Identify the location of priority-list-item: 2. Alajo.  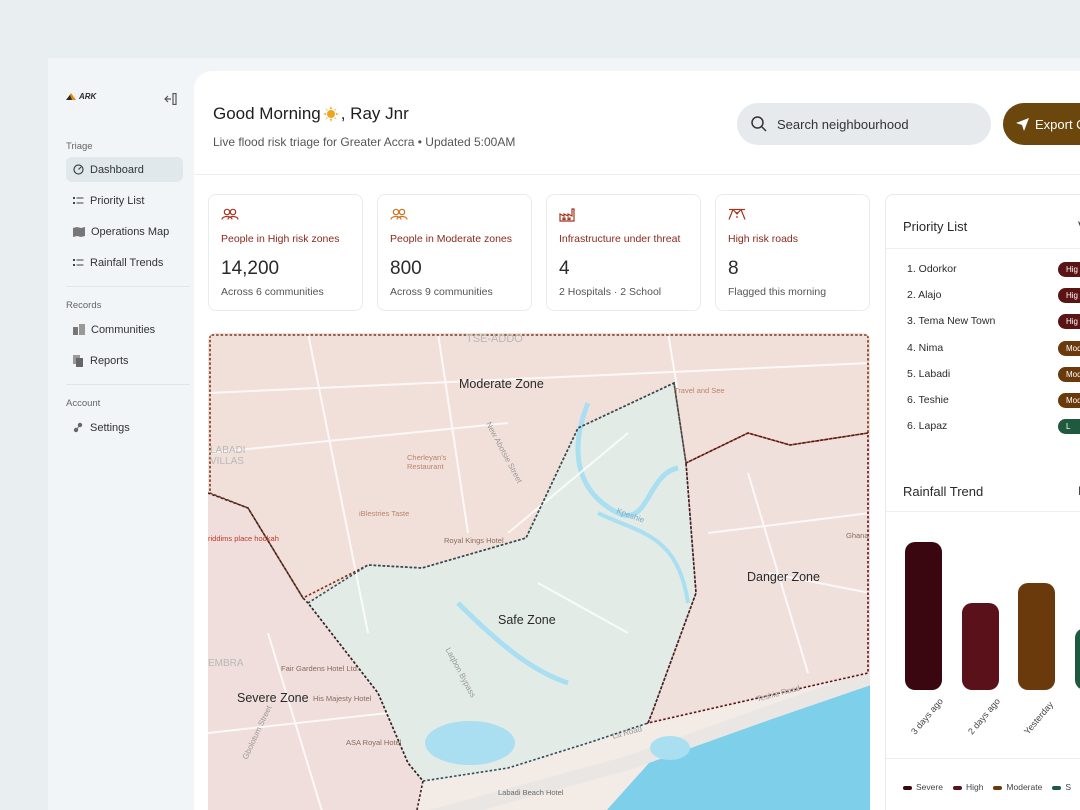
(924, 295).